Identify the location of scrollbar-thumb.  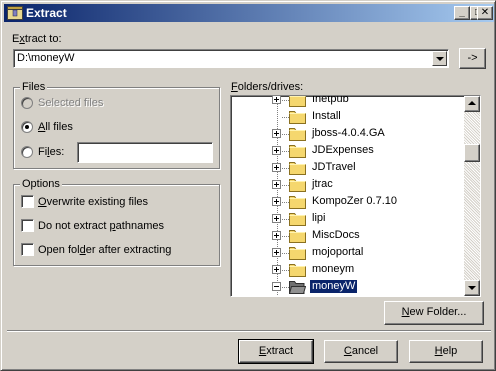
(472, 153).